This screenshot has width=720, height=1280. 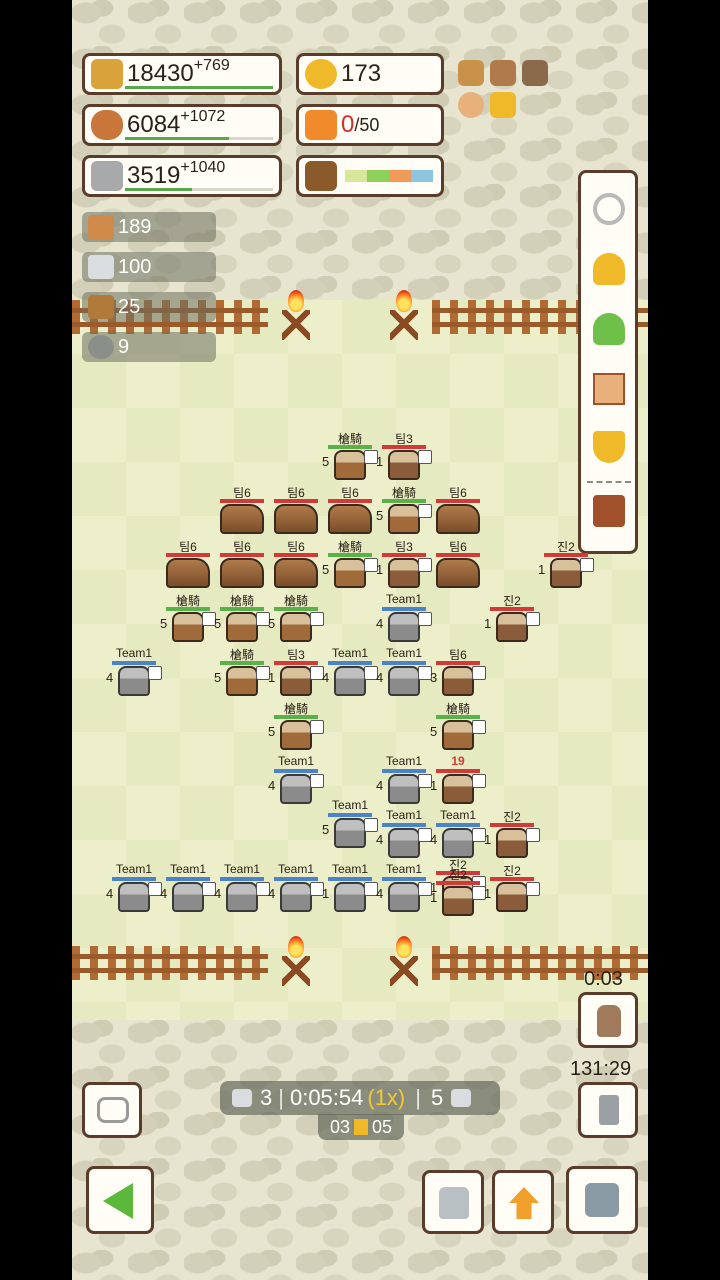 What do you see at coordinates (602, 1200) in the screenshot?
I see `stone-block-button` at bounding box center [602, 1200].